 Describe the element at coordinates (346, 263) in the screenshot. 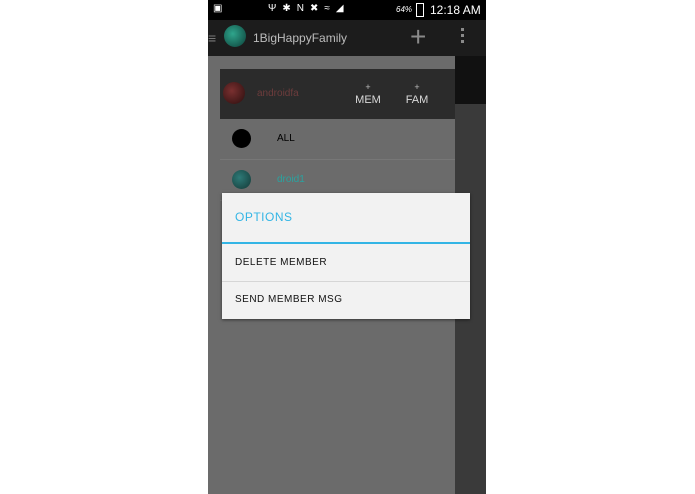

I see `delete-member-option: DELETE MEMBER` at that location.